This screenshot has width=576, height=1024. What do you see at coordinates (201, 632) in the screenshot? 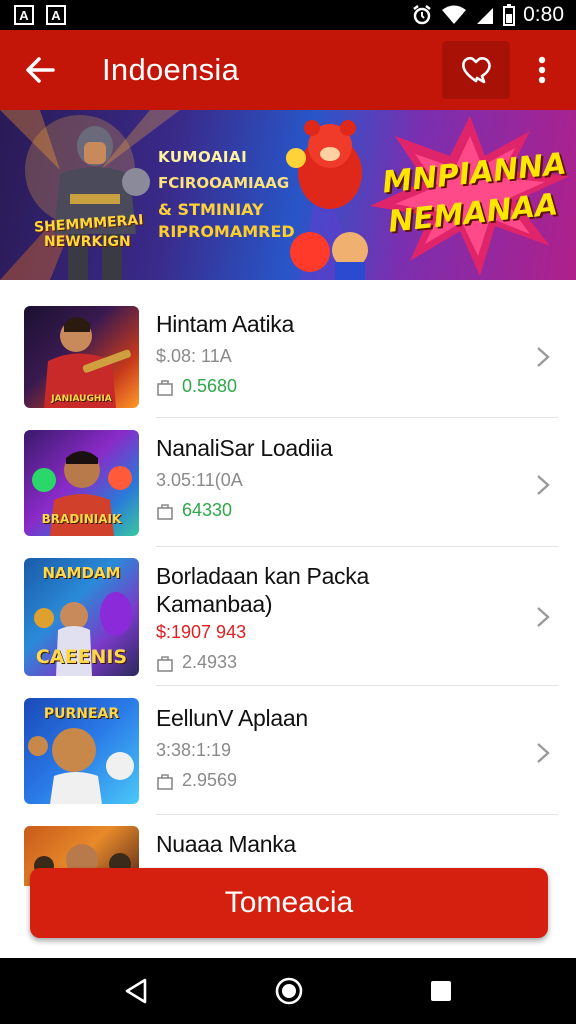
I see `game-price: $:1907 943` at bounding box center [201, 632].